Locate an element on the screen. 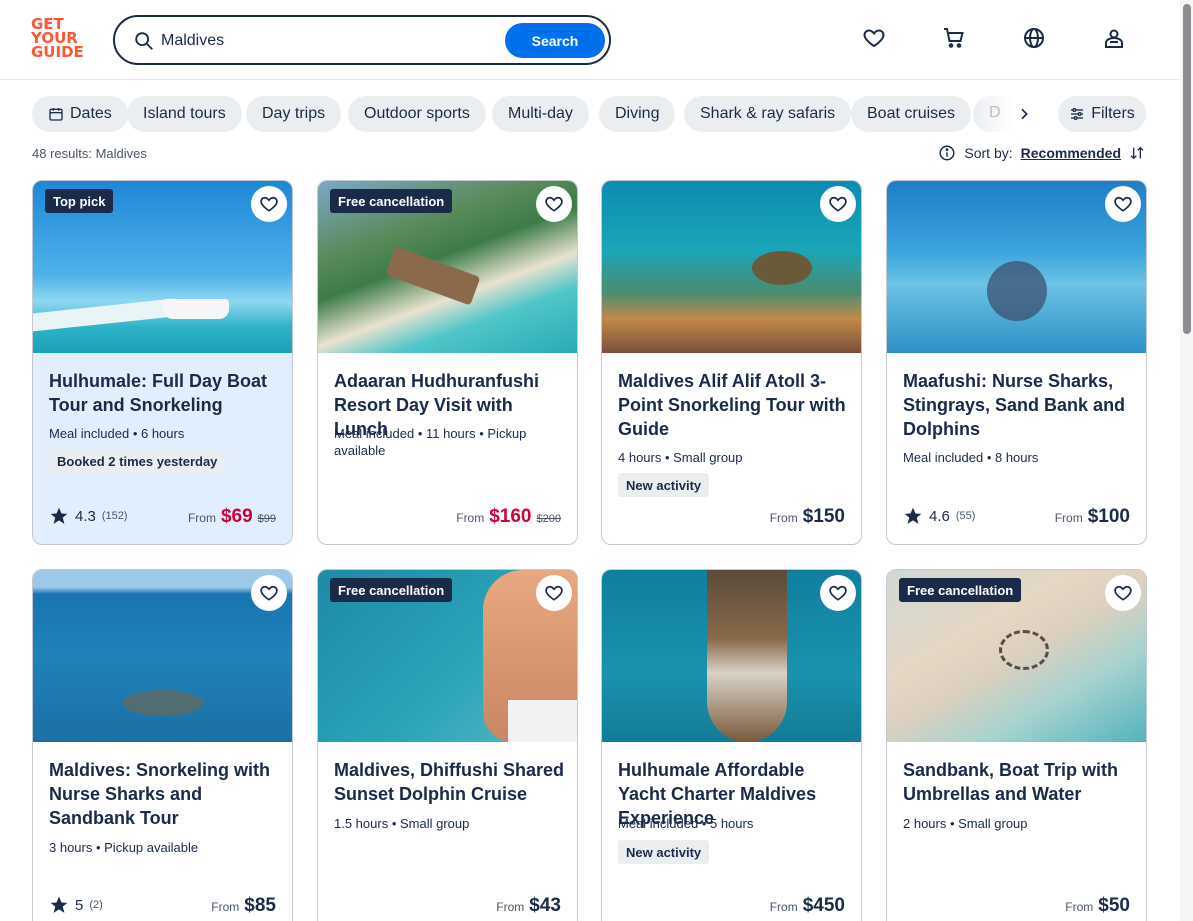 The image size is (1193, 921). card-meta: 1.5 hours • Small group is located at coordinates (402, 823).